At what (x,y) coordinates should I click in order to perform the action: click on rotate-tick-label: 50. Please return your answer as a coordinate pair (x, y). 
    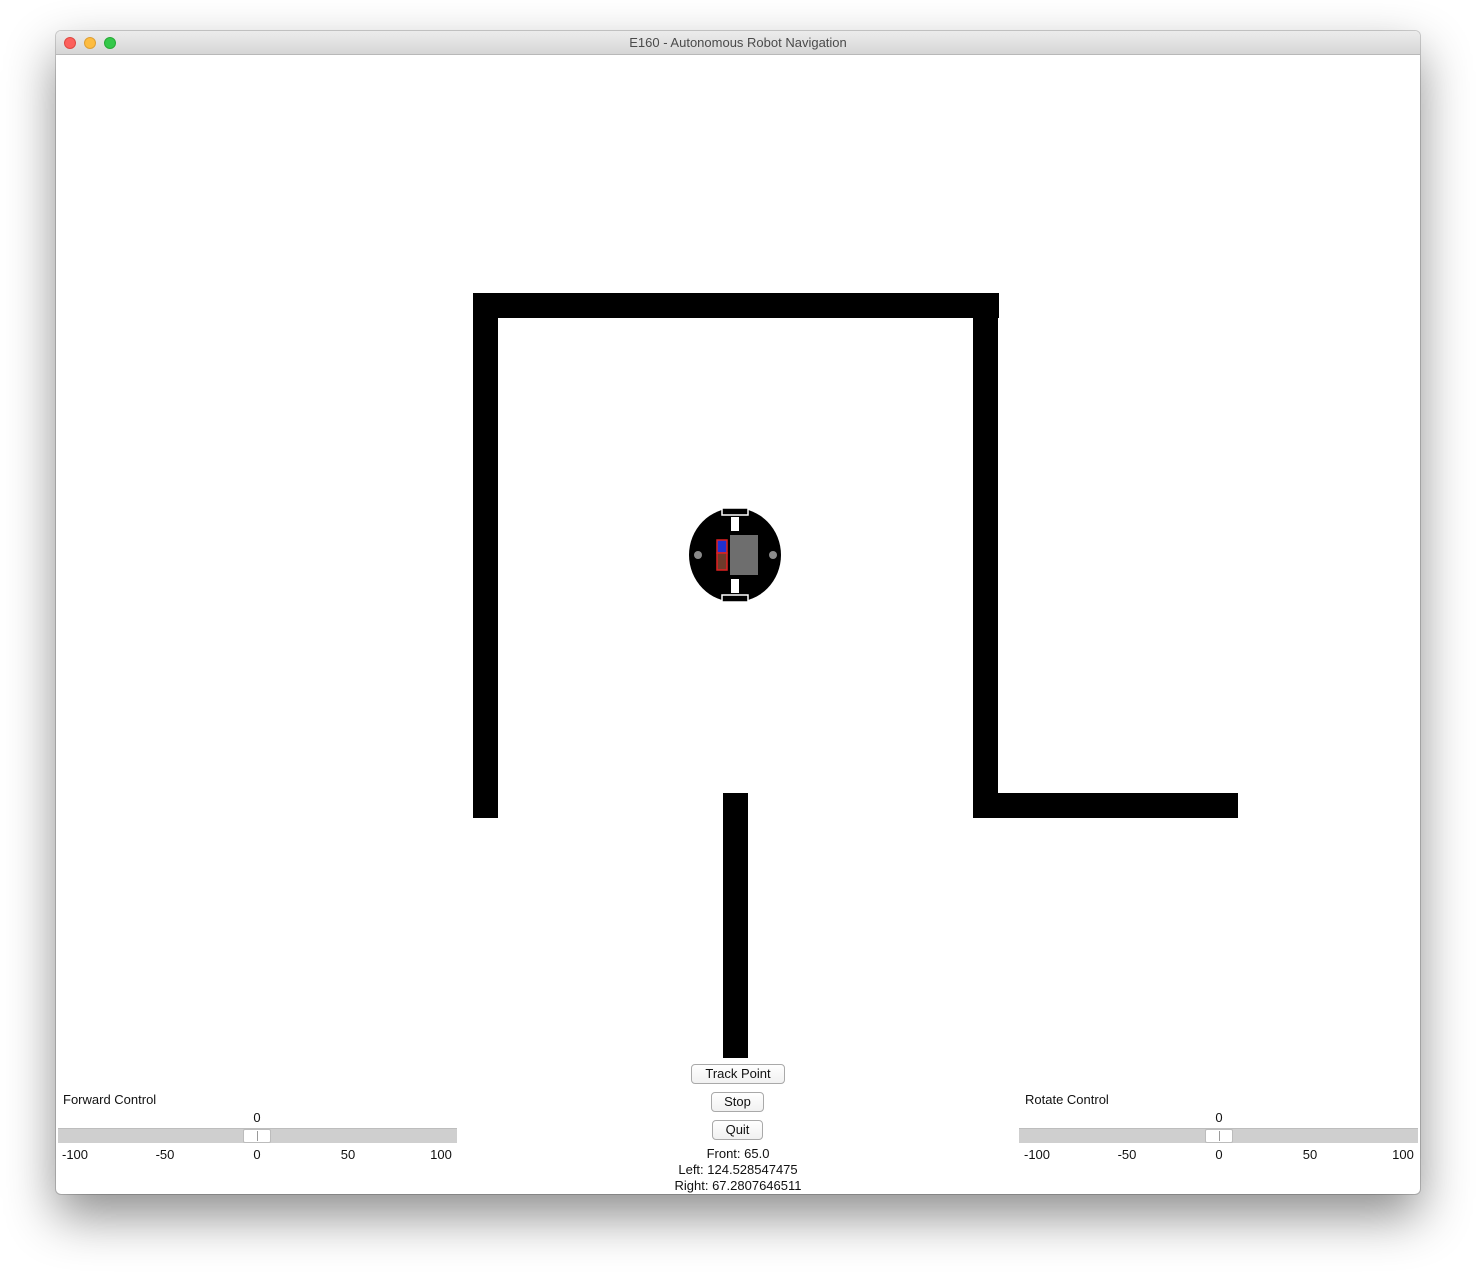
    Looking at the image, I should click on (1310, 1154).